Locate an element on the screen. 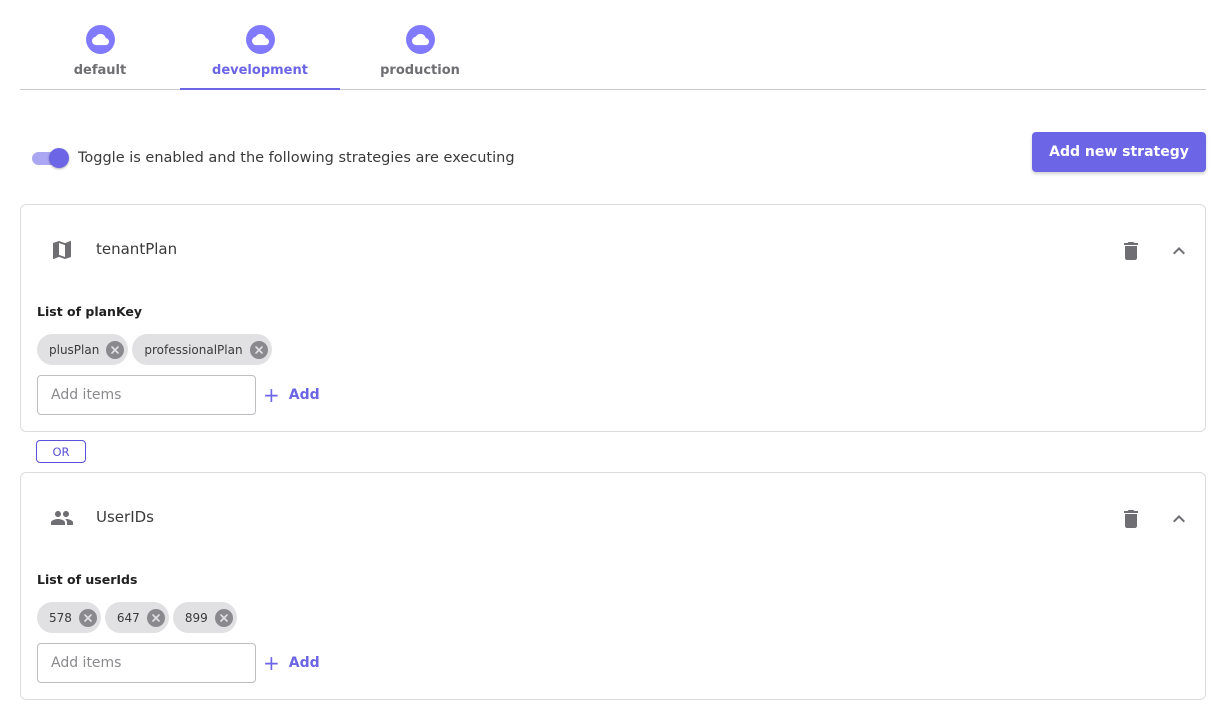 This screenshot has width=1229, height=720. value-chip: 578 is located at coordinates (69, 617).